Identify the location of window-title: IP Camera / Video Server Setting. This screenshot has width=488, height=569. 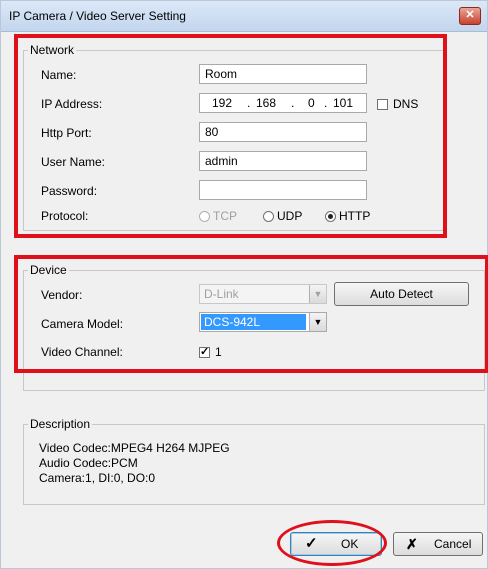
(97, 16).